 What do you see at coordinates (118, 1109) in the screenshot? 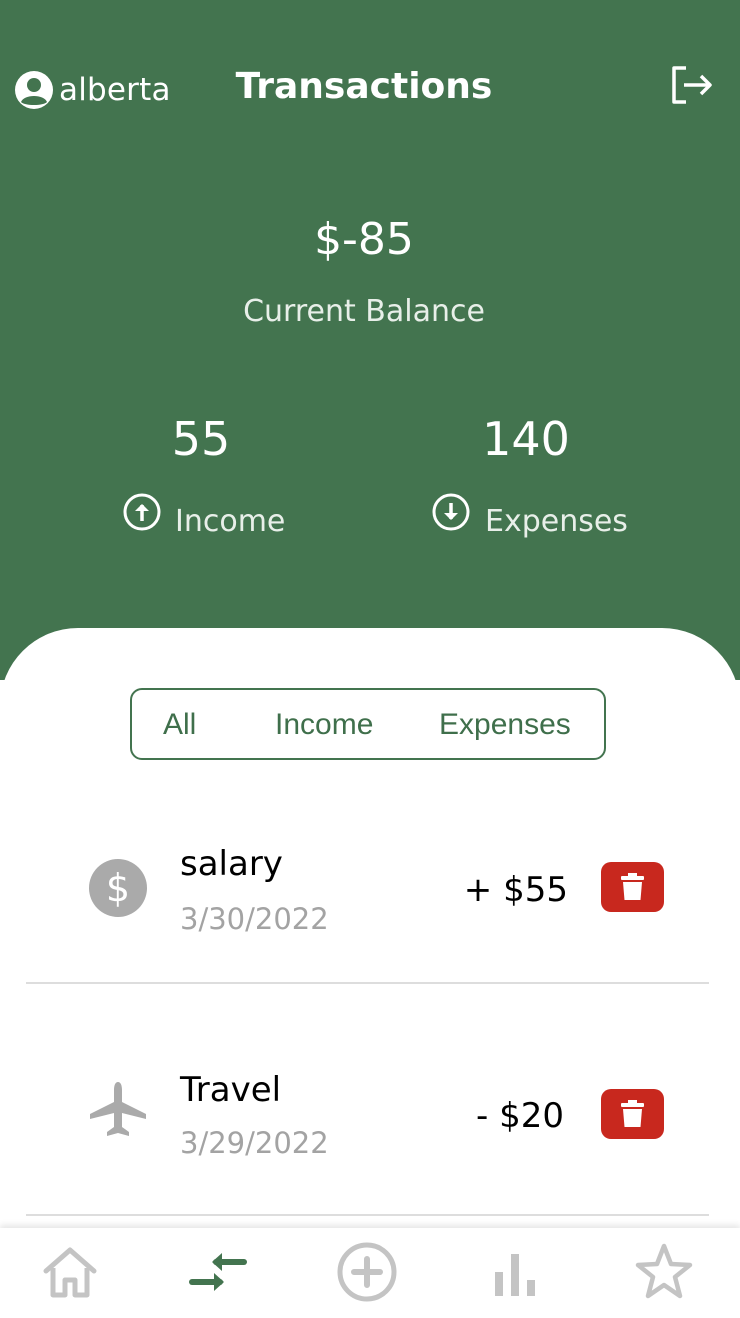
I see `airplane-icon` at bounding box center [118, 1109].